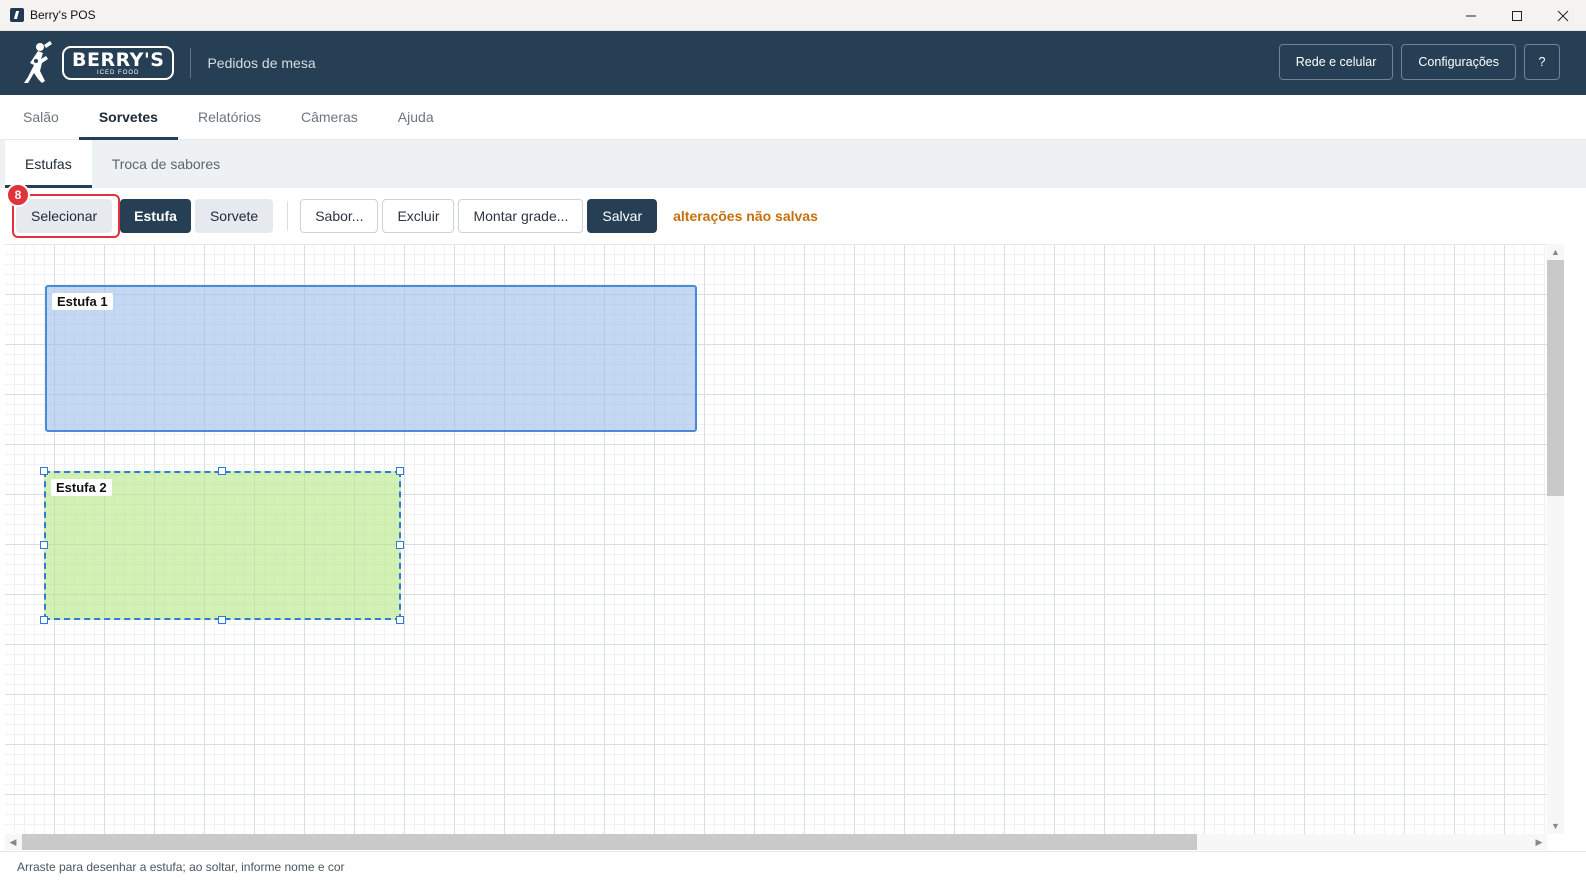 The height and width of the screenshot is (893, 1586). What do you see at coordinates (609, 842) in the screenshot?
I see `horizontal-scroll-thumb` at bounding box center [609, 842].